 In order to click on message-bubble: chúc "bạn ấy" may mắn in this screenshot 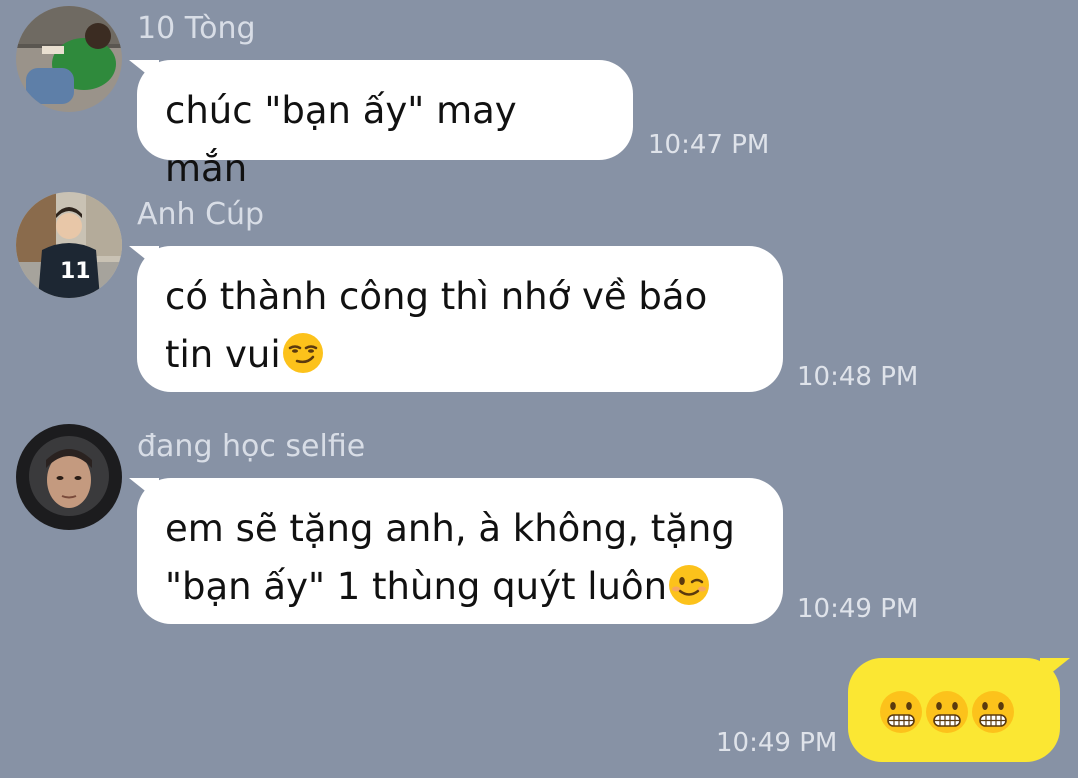, I will do `click(385, 125)`.